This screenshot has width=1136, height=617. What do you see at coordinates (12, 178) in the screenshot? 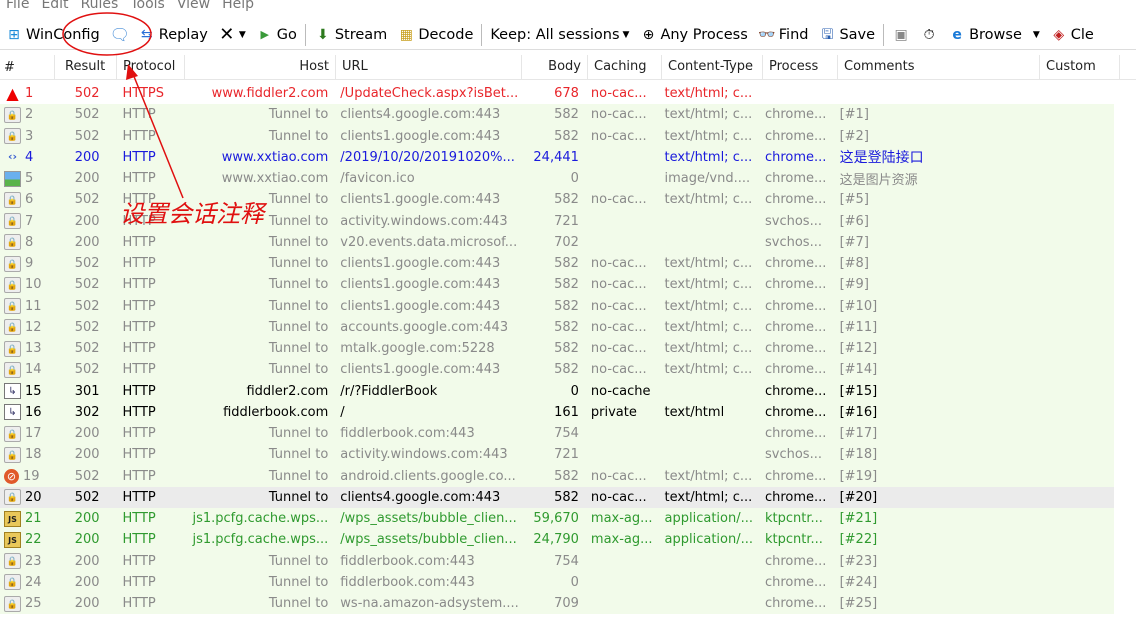
I see `image-icon` at bounding box center [12, 178].